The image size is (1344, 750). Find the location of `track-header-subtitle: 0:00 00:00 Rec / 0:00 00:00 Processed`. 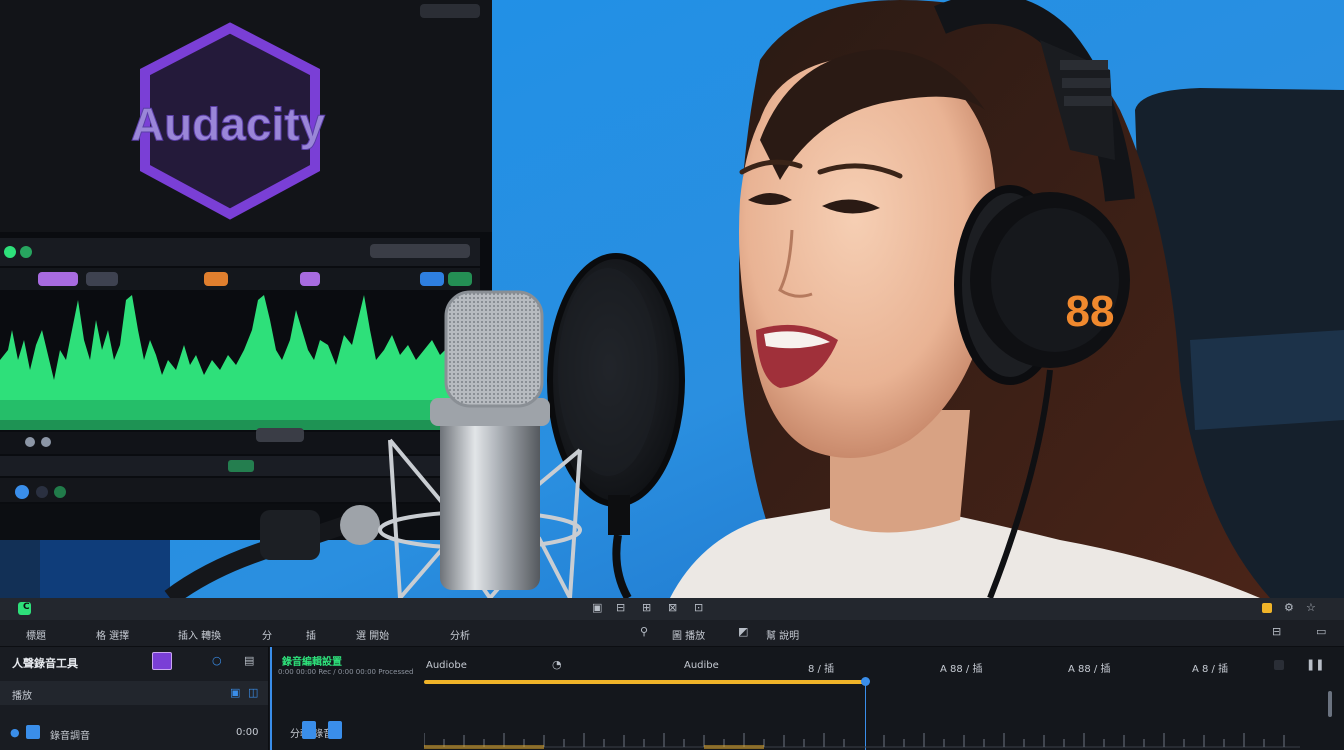

track-header-subtitle: 0:00 00:00 Rec / 0:00 00:00 Processed is located at coordinates (346, 672).